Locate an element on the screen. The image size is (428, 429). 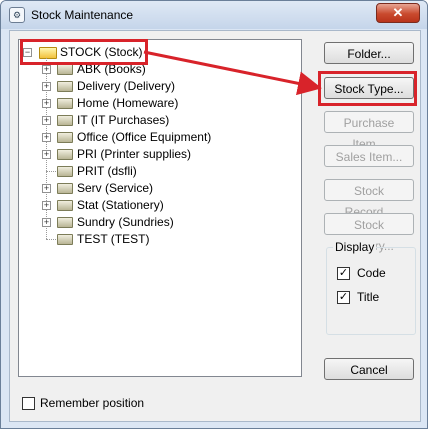
annotation-arrow-line is located at coordinates (232, 73).